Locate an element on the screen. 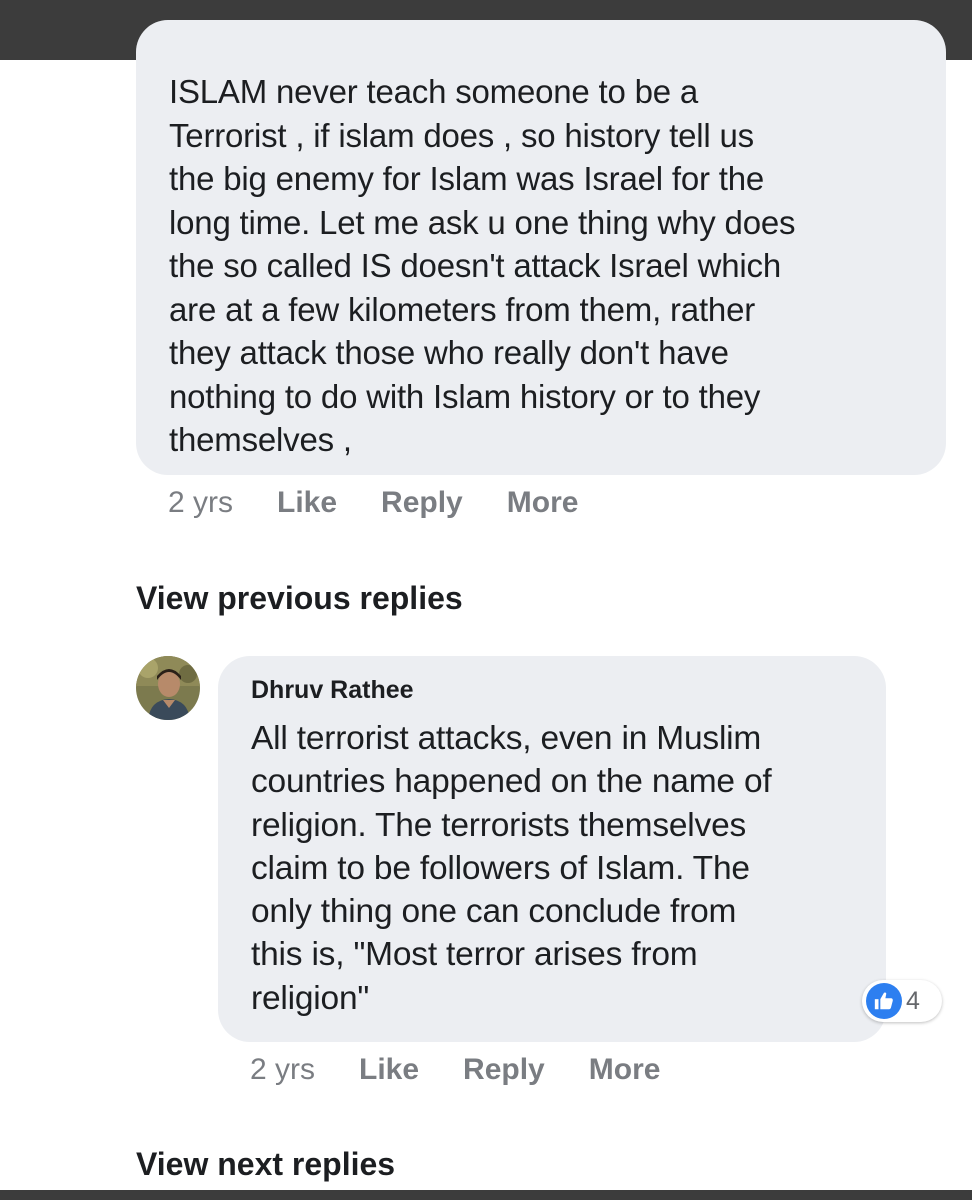 Image resolution: width=972 pixels, height=1200 pixels. comment-author: Dhruv Rathee is located at coordinates (558, 690).